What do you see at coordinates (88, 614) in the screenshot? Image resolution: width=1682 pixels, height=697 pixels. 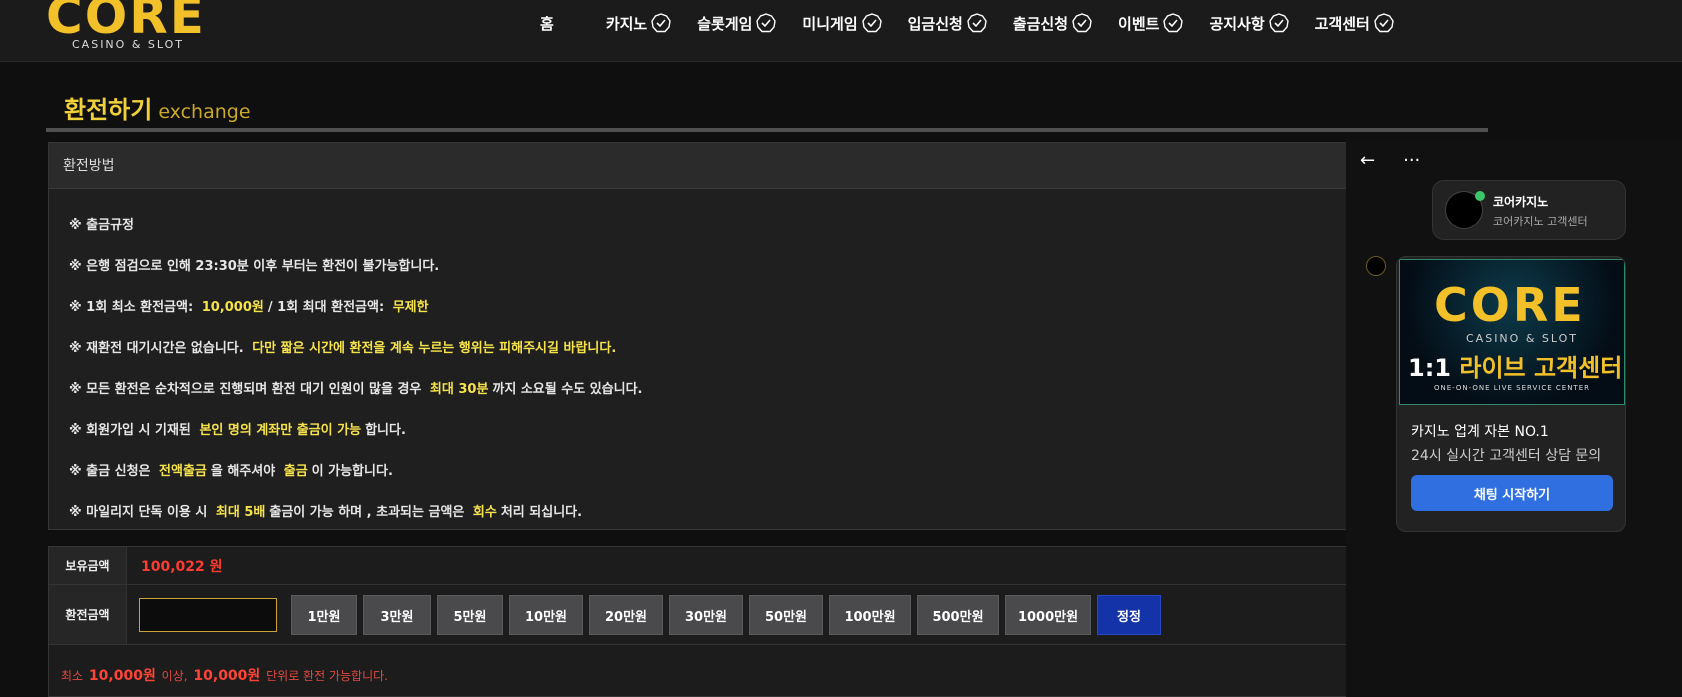 I see `amount-label: 환전금액` at bounding box center [88, 614].